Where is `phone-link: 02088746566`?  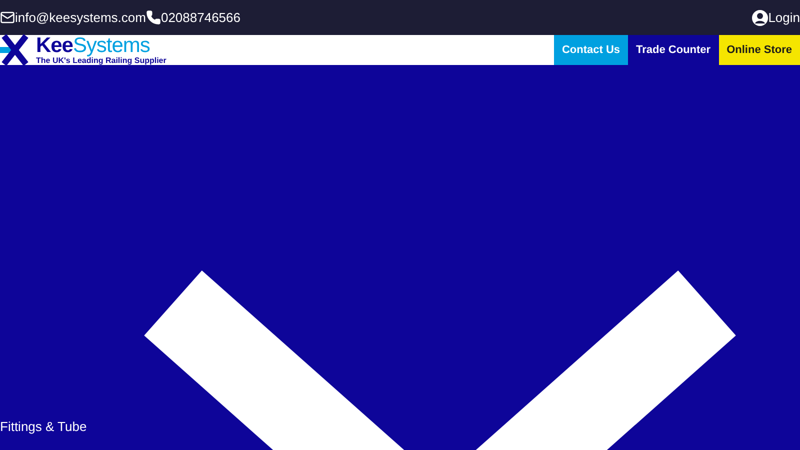
phone-link: 02088746566 is located at coordinates (200, 18).